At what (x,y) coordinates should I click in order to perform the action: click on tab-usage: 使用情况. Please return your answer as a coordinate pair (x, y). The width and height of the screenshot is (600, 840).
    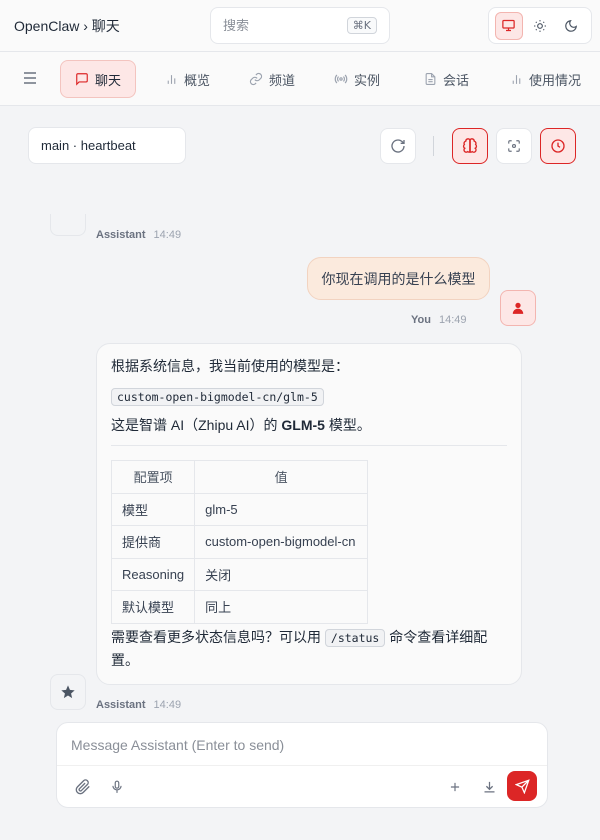
    Looking at the image, I should click on (545, 79).